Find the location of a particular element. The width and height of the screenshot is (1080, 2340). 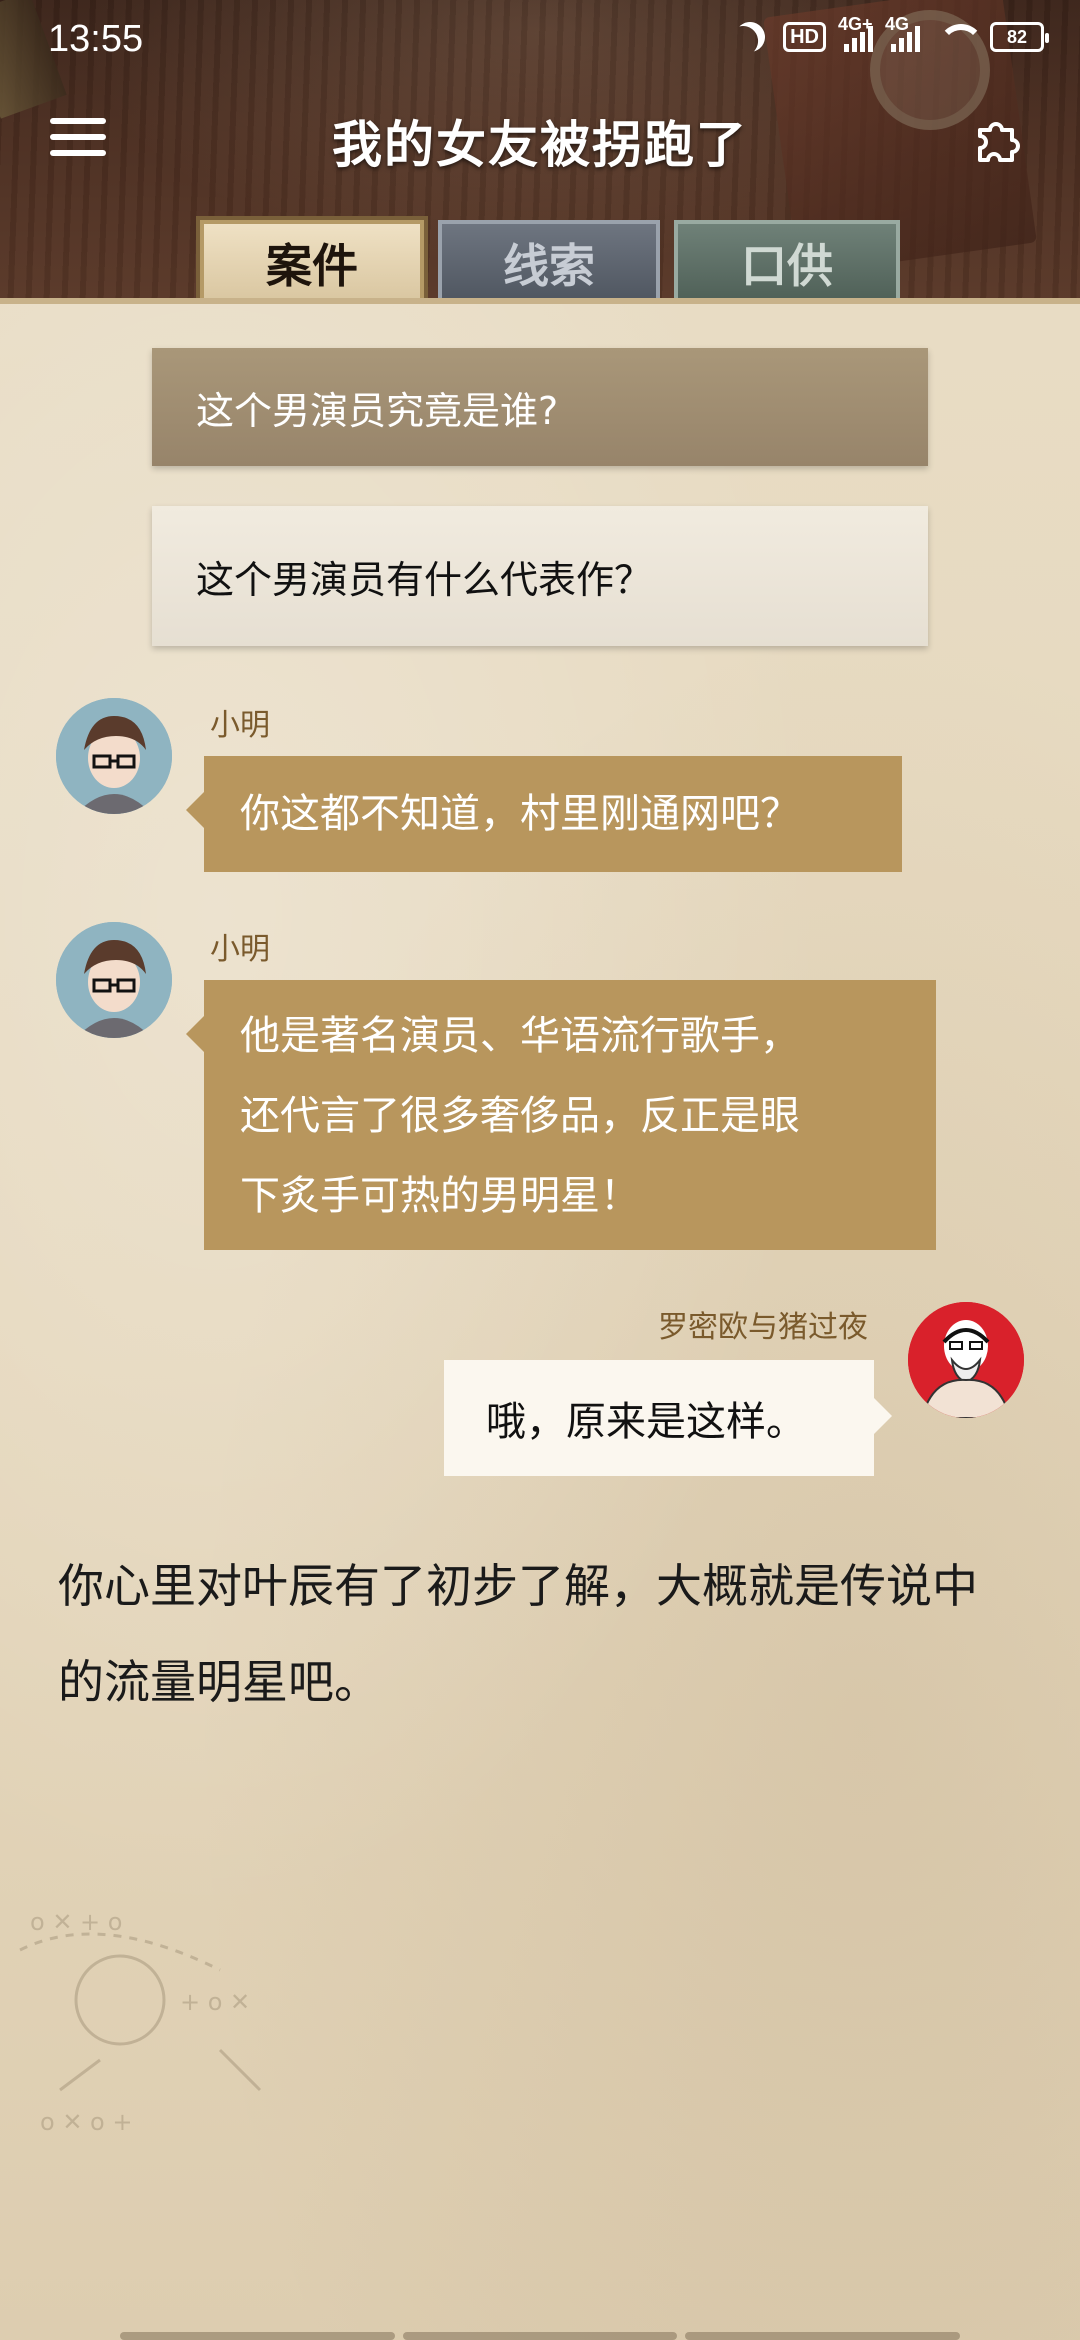

message-text-line-2: 还代言了很多奢侈品，反正是眼 is located at coordinates (520, 1116).